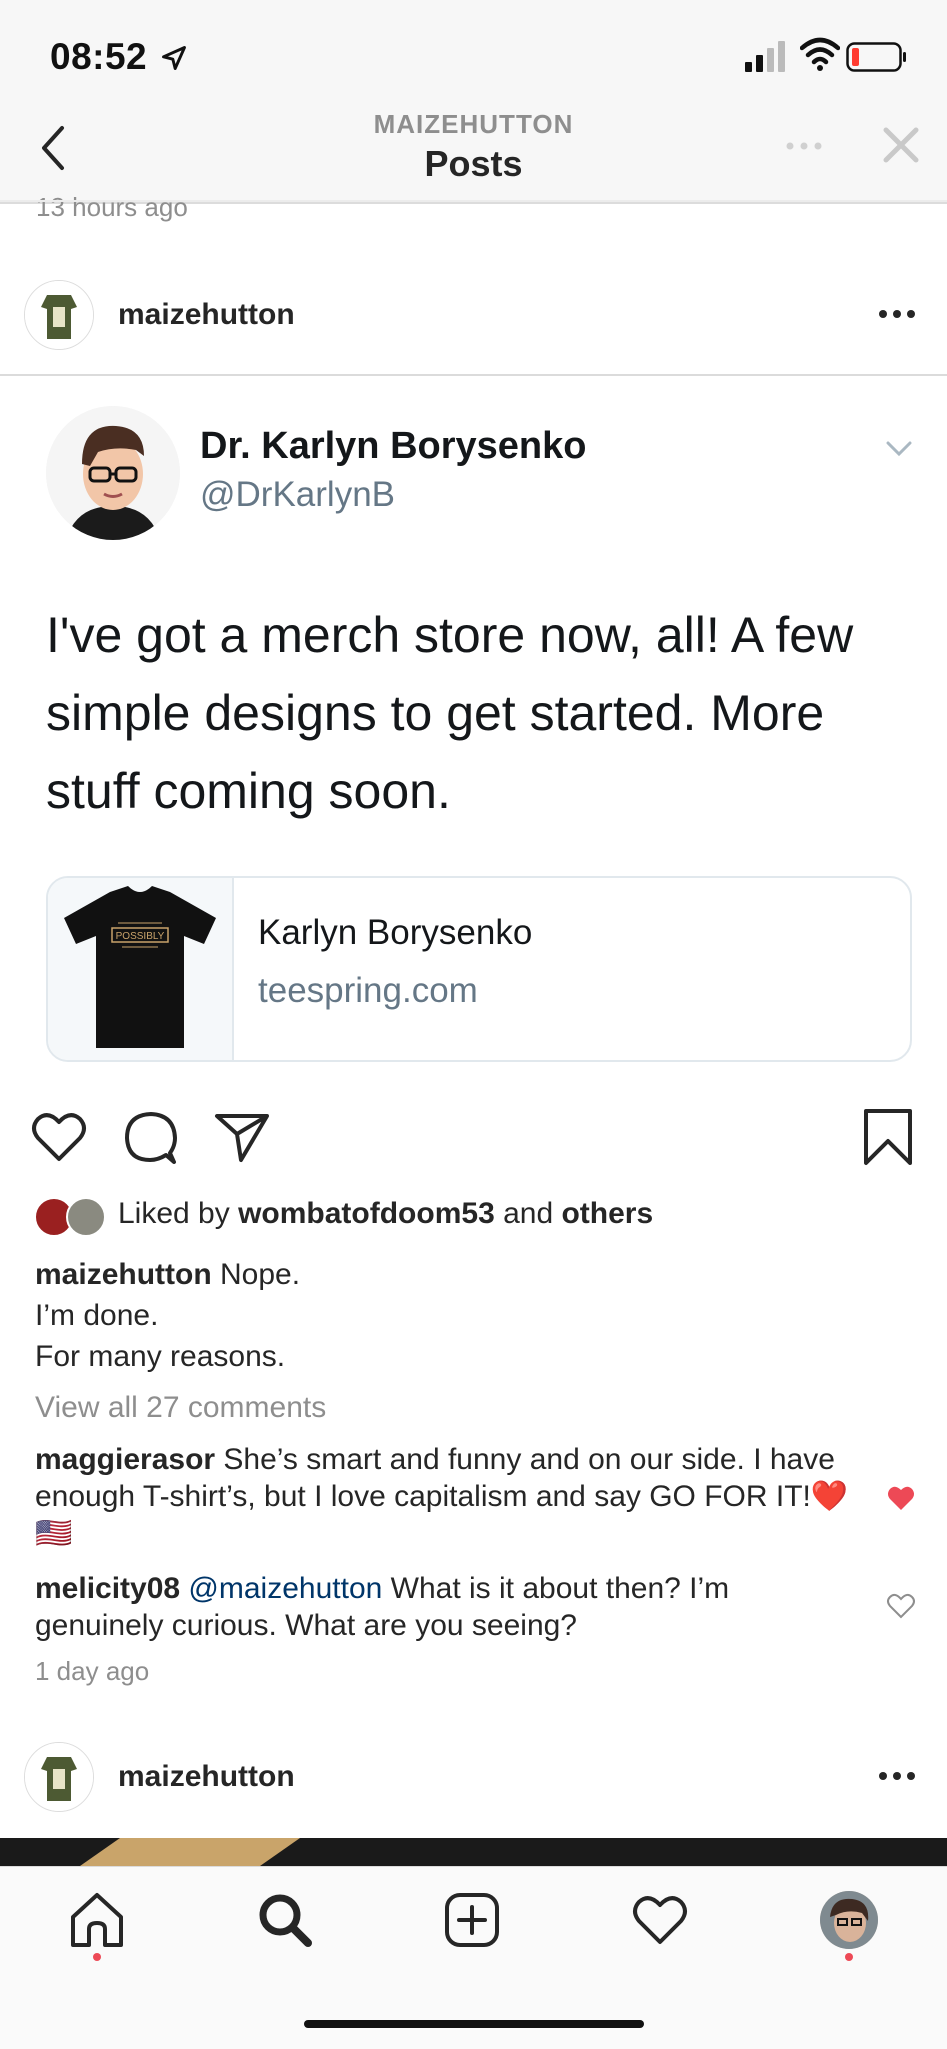  I want to click on tweet-avatar-image, so click(113, 473).